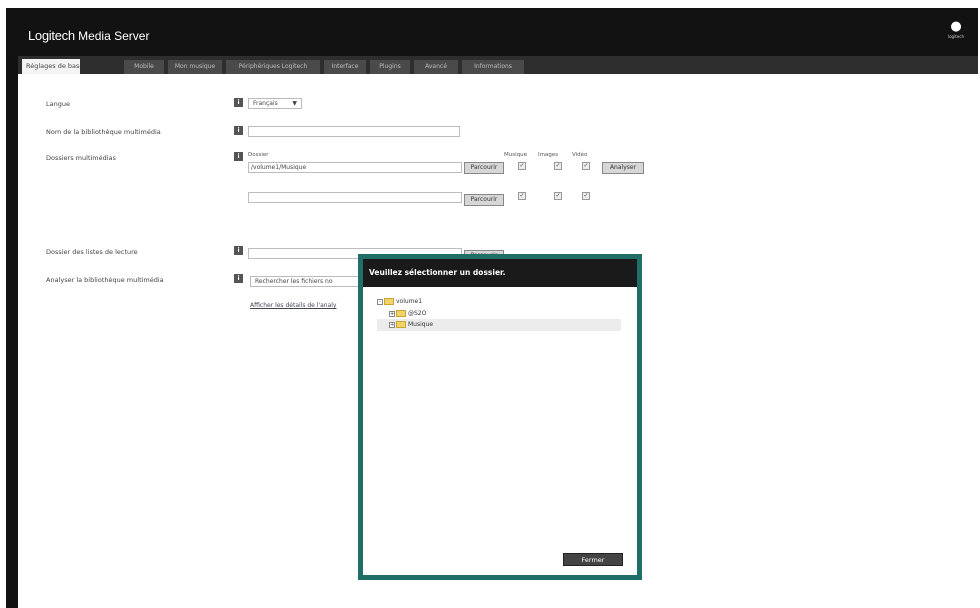 The width and height of the screenshot is (980, 608). I want to click on tab-plugins: Plugins, so click(390, 67).